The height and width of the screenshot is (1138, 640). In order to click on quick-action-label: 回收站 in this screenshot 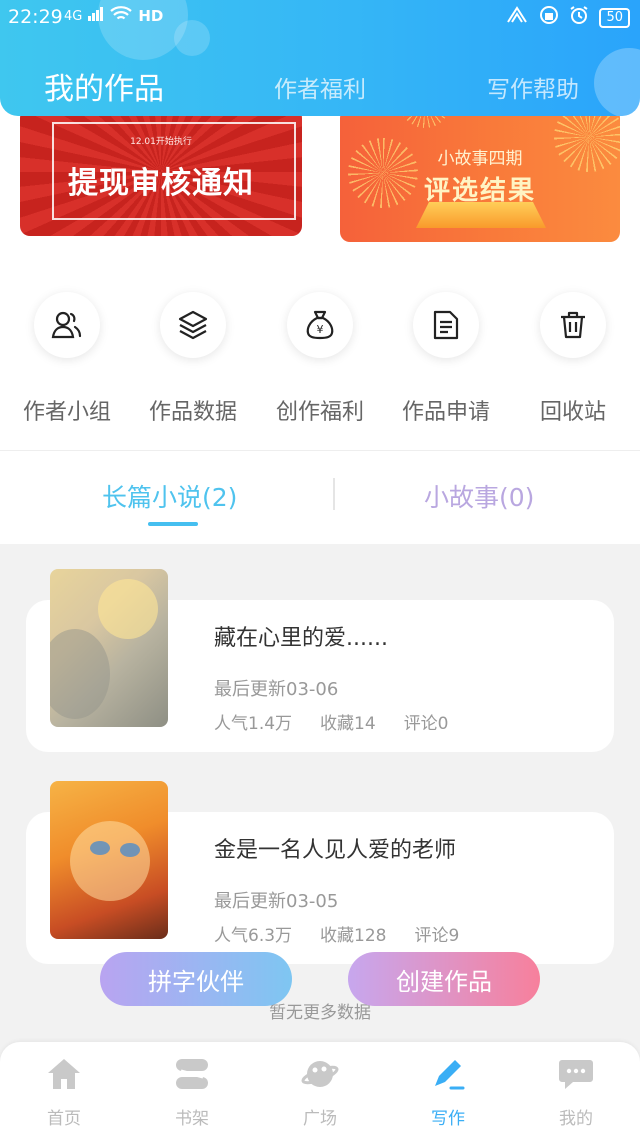, I will do `click(572, 412)`.